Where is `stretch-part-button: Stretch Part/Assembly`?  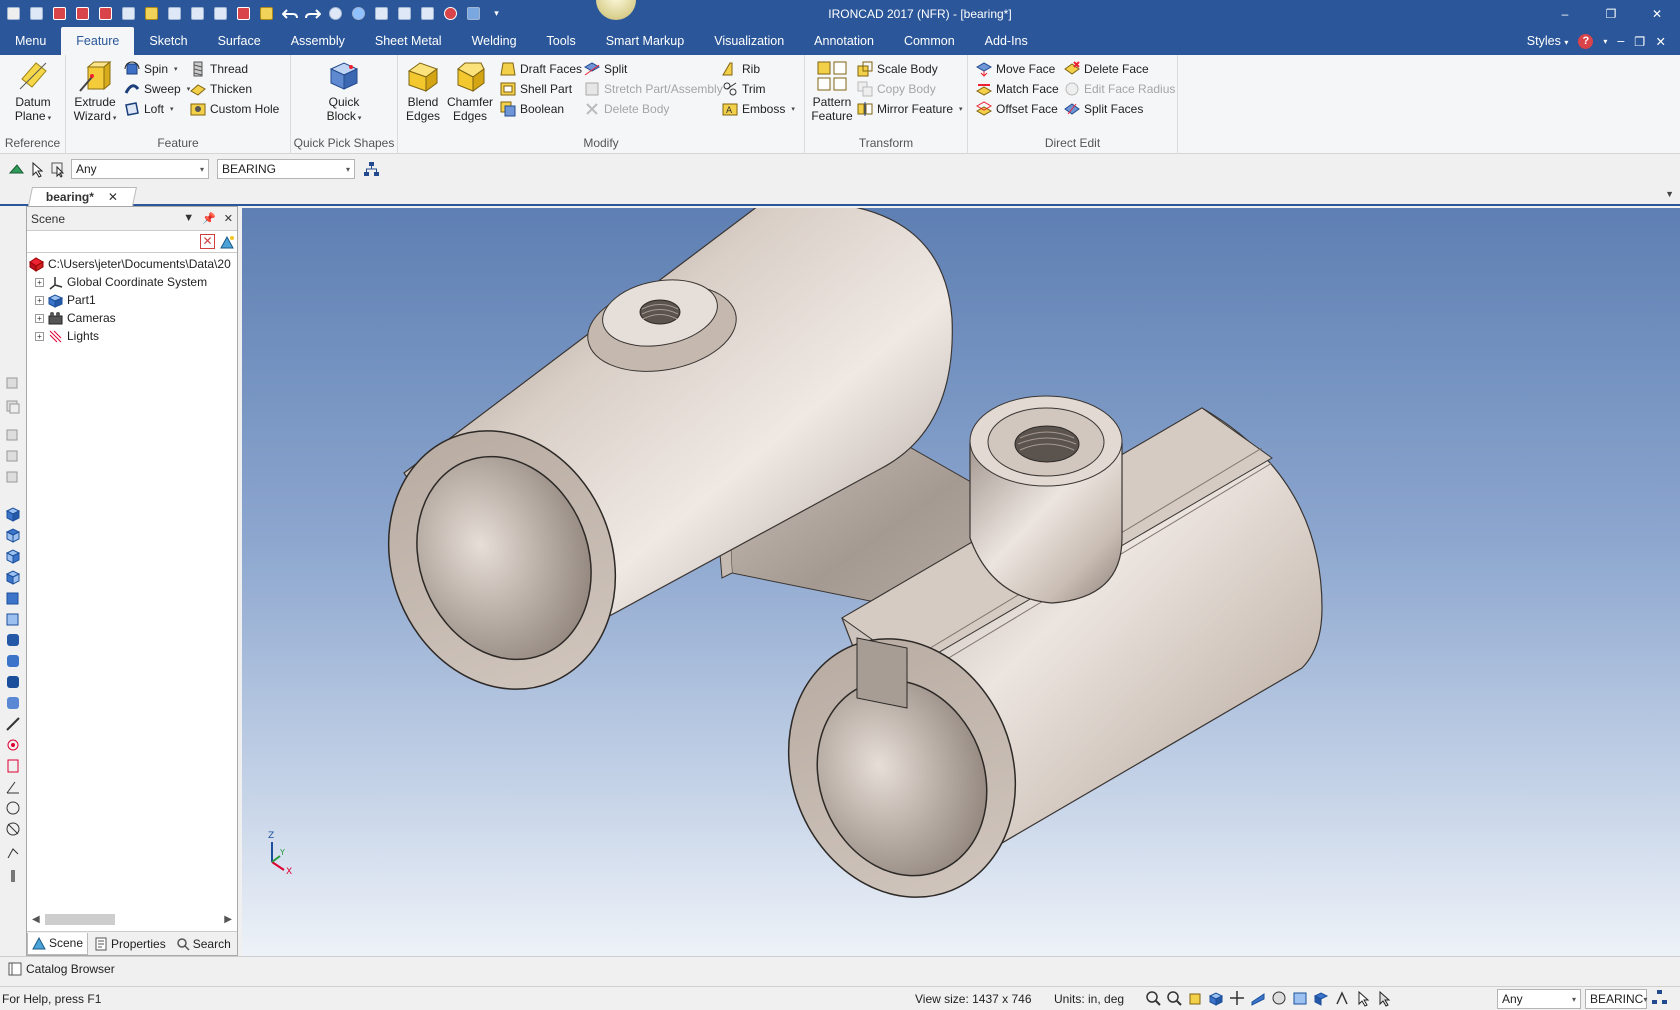
stretch-part-button: Stretch Part/Assembly is located at coordinates (653, 89).